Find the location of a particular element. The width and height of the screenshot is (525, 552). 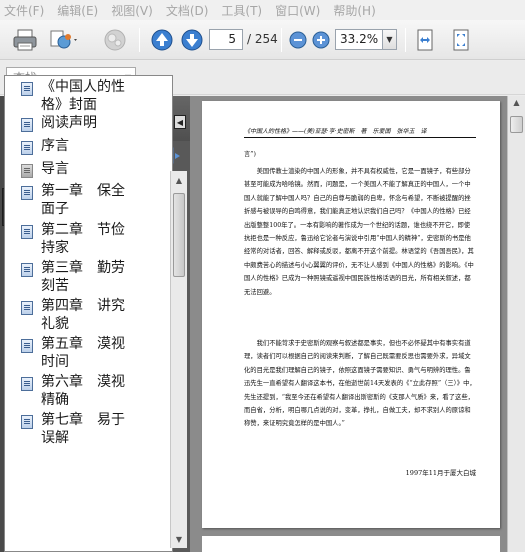

bookmark-item: 《中国人的性格》封面 is located at coordinates (76, 96).